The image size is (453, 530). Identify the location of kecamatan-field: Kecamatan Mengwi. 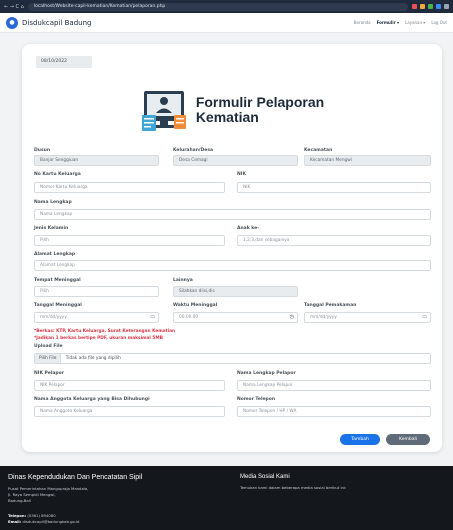
(367, 160).